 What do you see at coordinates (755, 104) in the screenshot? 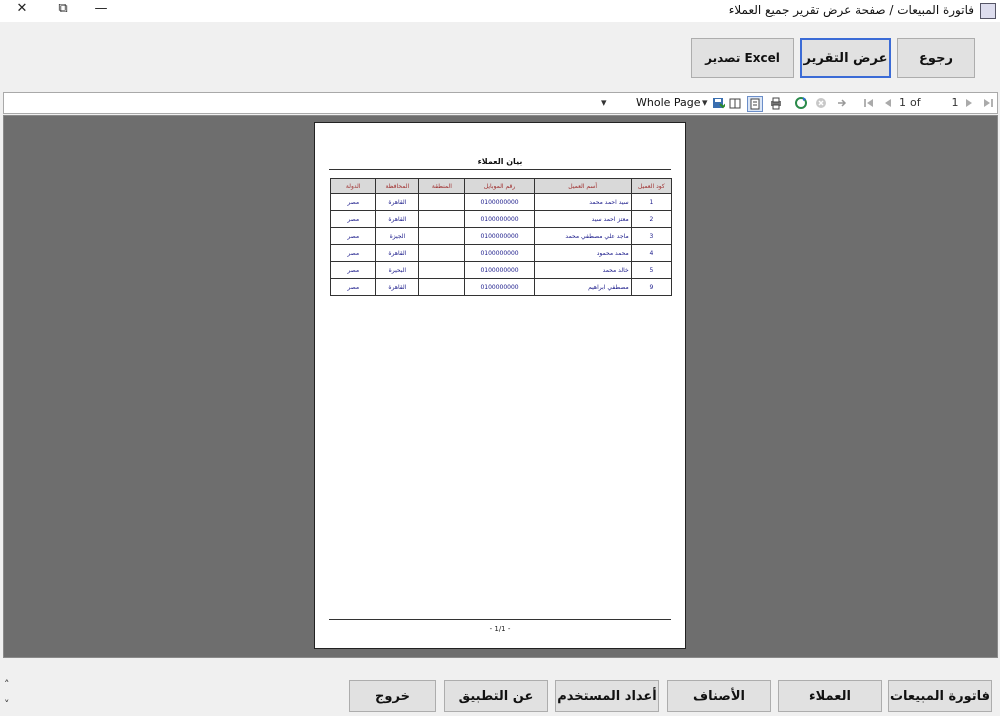
I see `print-layout-icon` at bounding box center [755, 104].